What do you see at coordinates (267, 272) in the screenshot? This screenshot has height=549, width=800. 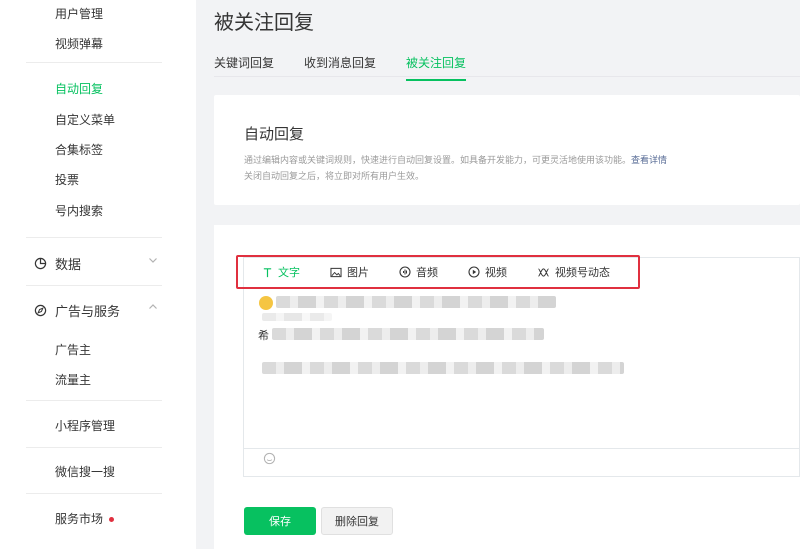 I see `text-icon` at bounding box center [267, 272].